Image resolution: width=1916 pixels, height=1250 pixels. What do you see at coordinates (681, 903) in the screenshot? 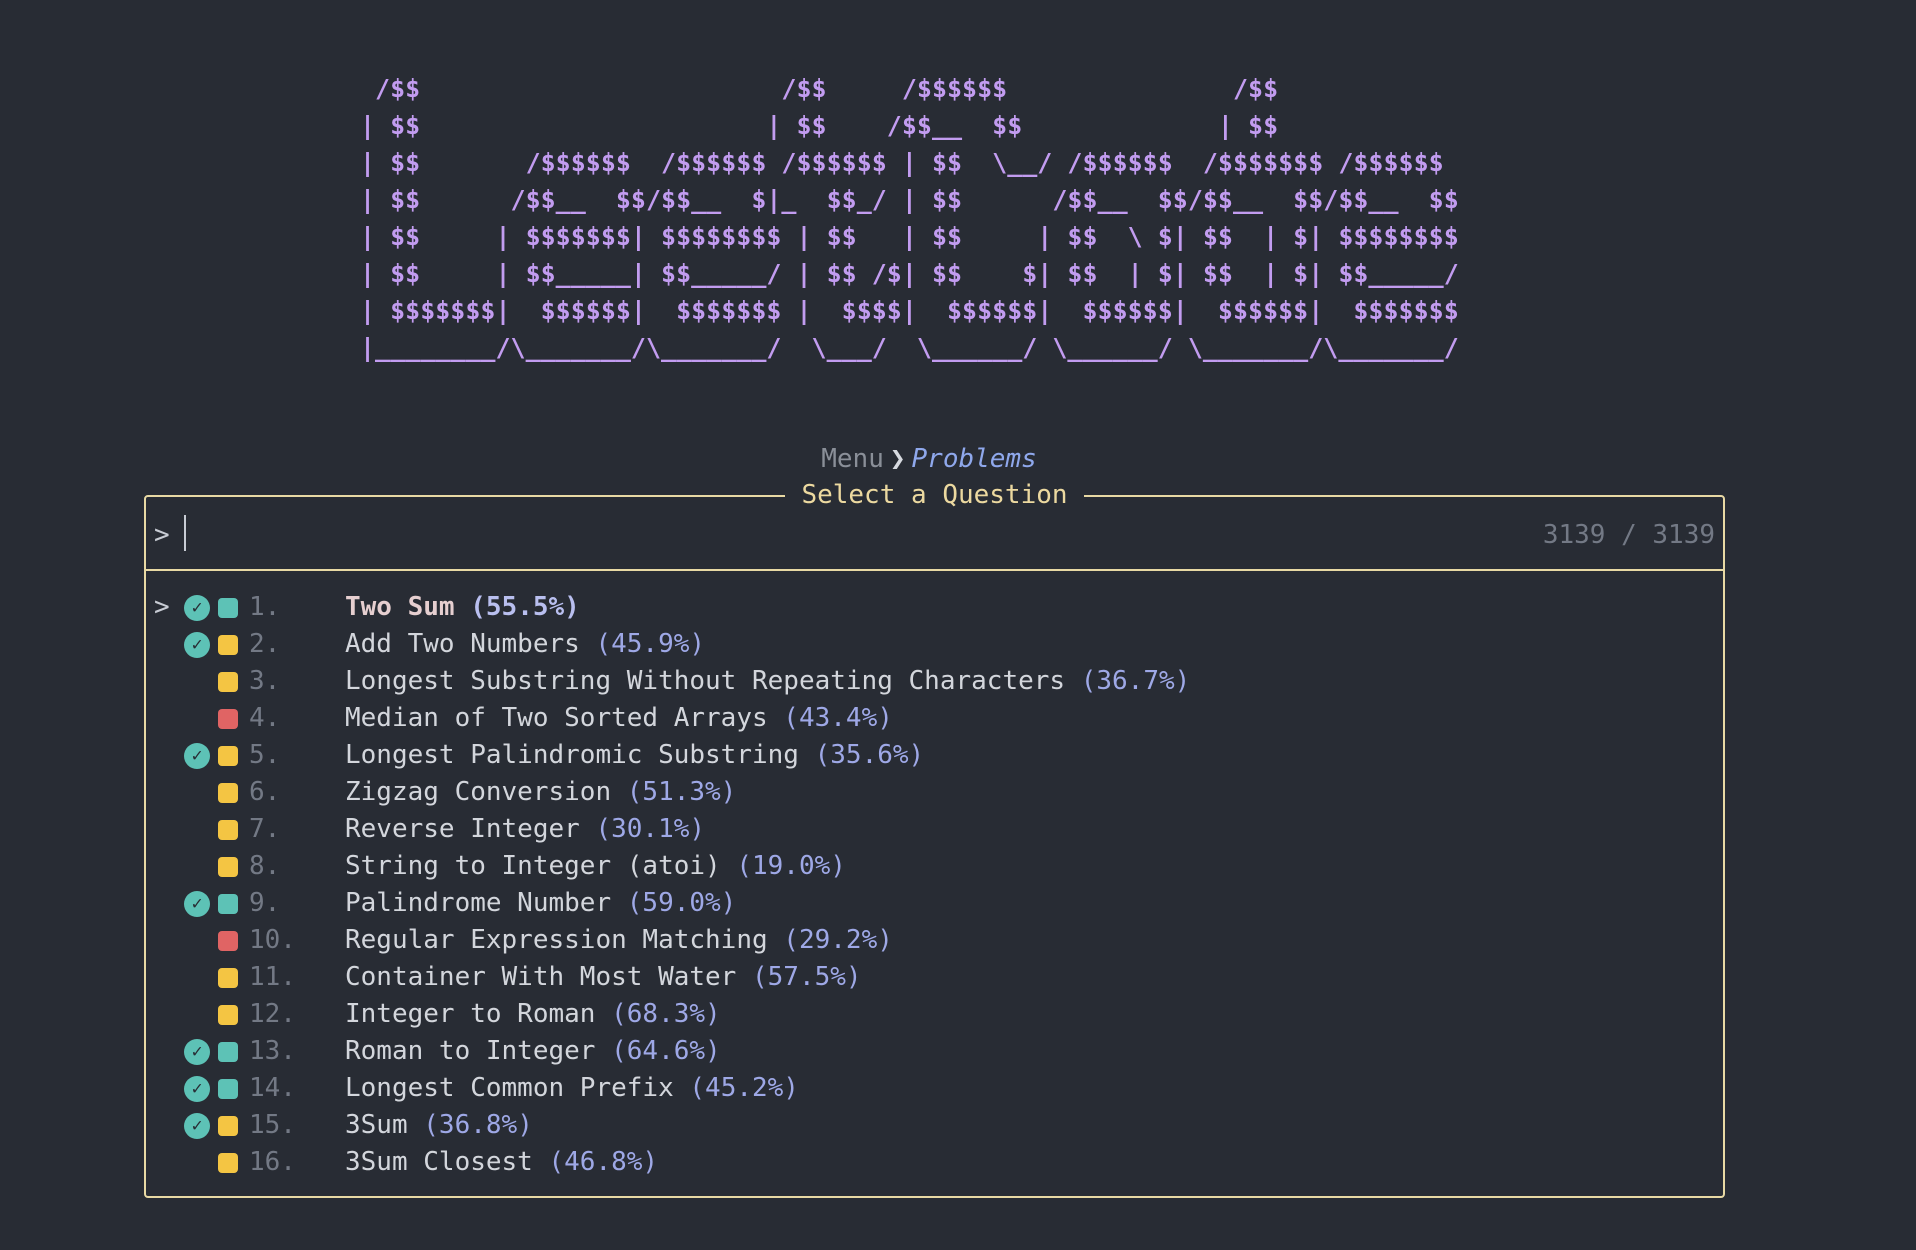
I see `acceptance-rate: (59.0%)` at bounding box center [681, 903].